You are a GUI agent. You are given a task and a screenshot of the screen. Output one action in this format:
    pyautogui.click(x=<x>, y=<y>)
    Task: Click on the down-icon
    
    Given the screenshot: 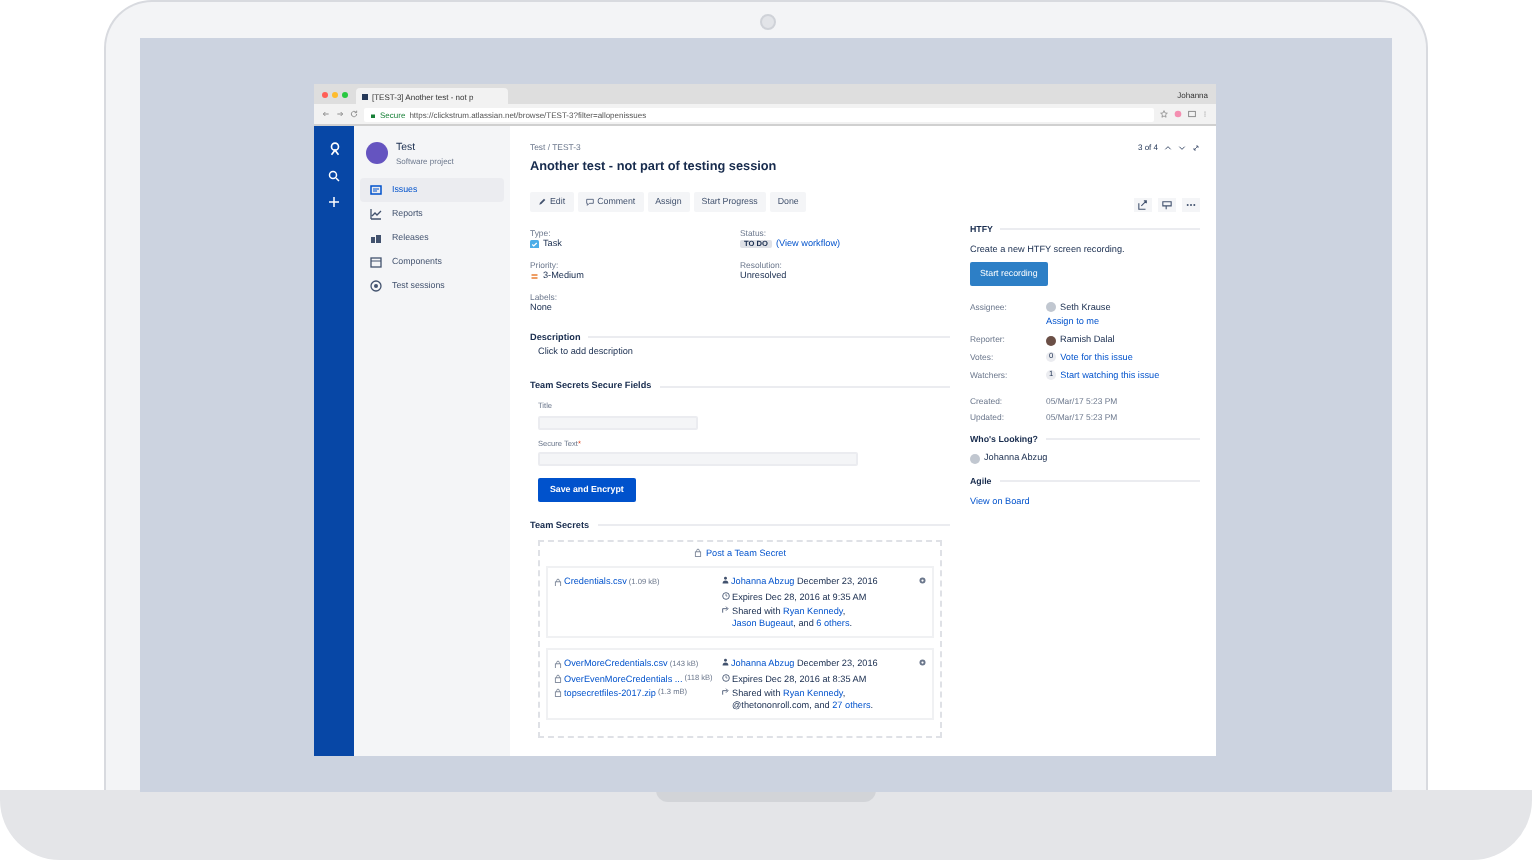 What is the action you would take?
    pyautogui.click(x=1182, y=147)
    